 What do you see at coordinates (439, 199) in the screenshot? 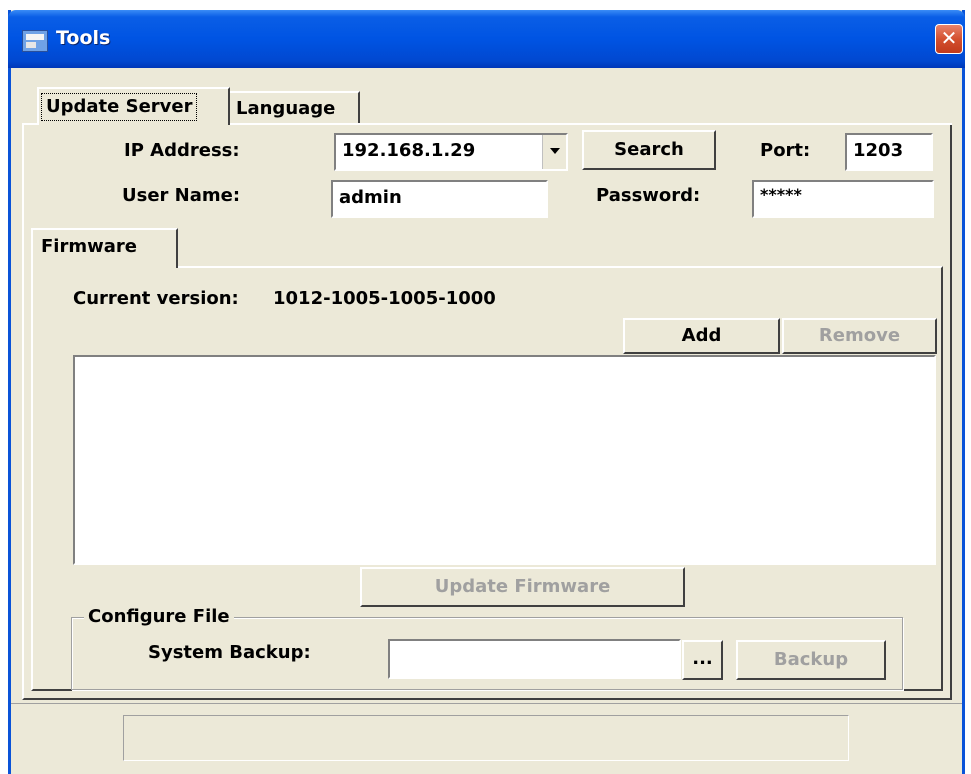
I see `user-name-field: admin` at bounding box center [439, 199].